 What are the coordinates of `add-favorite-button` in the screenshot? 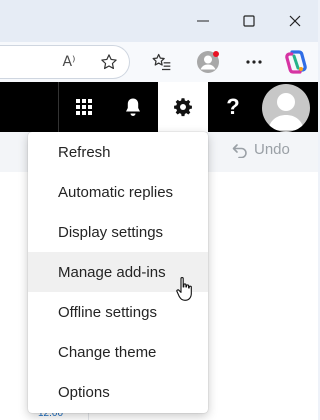 It's located at (109, 62).